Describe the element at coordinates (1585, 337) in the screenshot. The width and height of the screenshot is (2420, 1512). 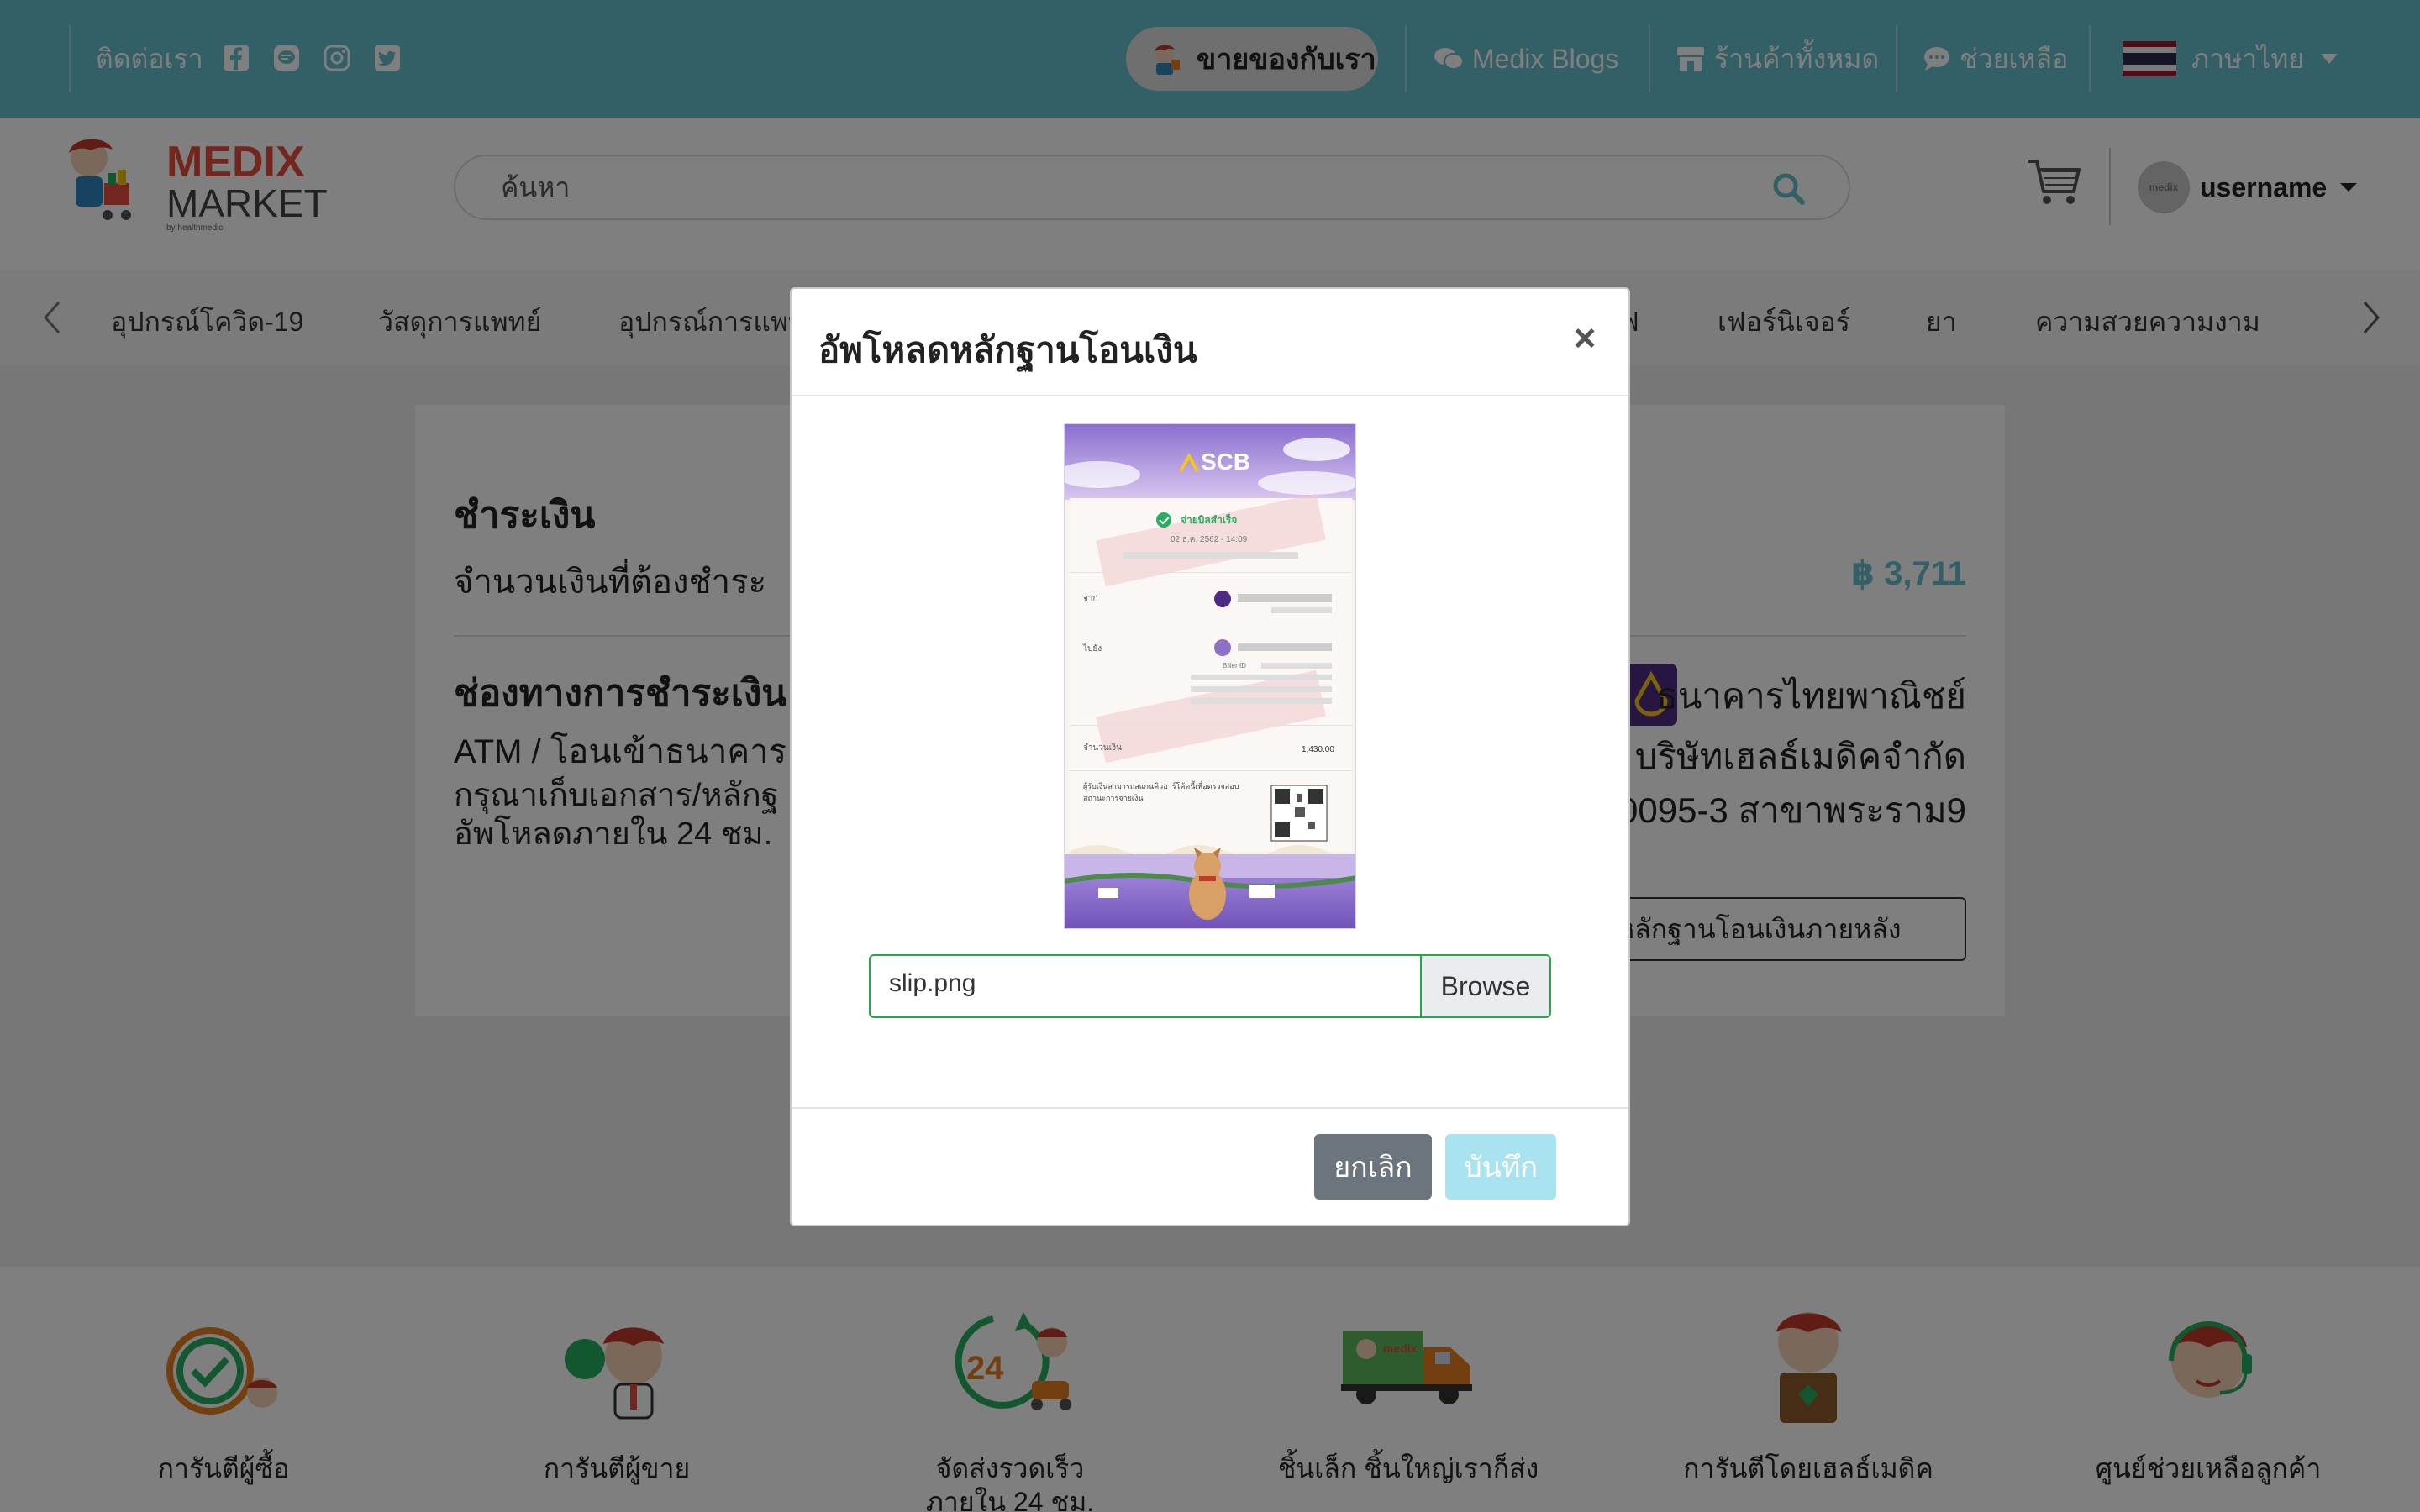
I see `close-icon: ×` at that location.